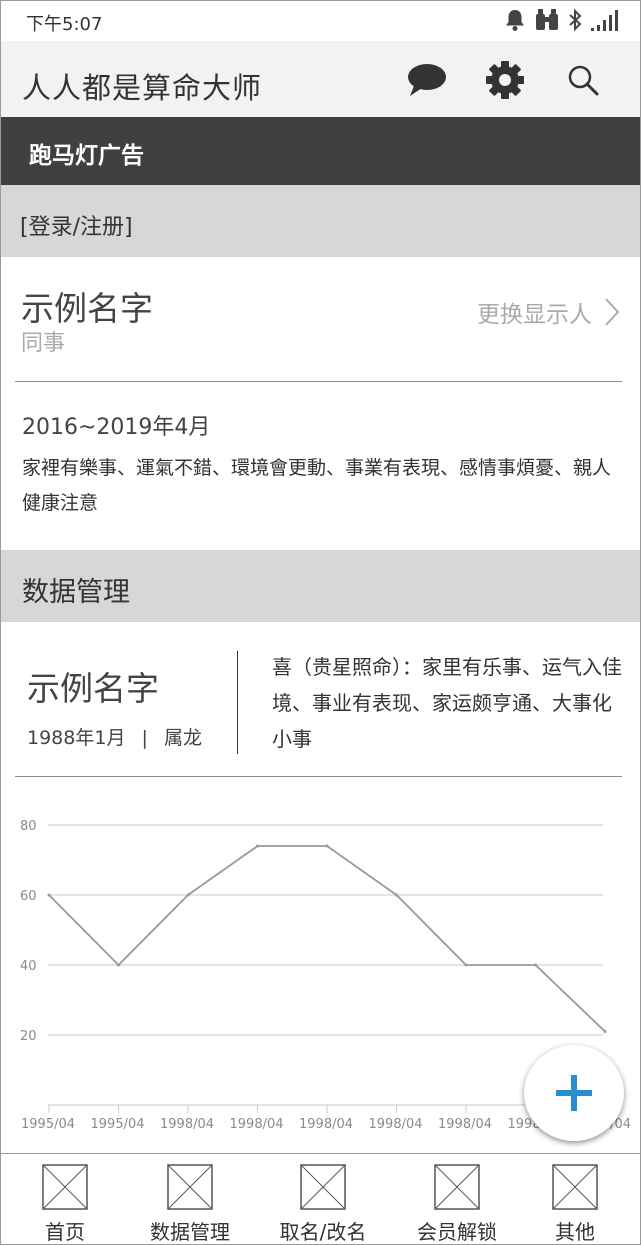  Describe the element at coordinates (547, 19) in the screenshot. I see `binoculars-icon` at that location.